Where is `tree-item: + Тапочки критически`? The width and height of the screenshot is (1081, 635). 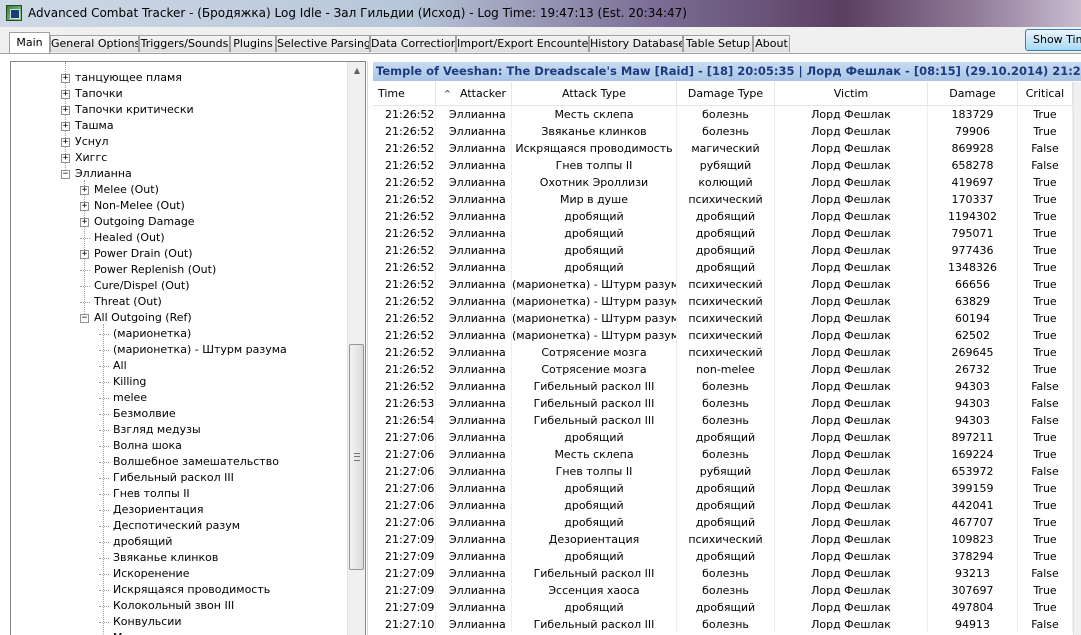 tree-item: + Тапочки критически is located at coordinates (127, 110).